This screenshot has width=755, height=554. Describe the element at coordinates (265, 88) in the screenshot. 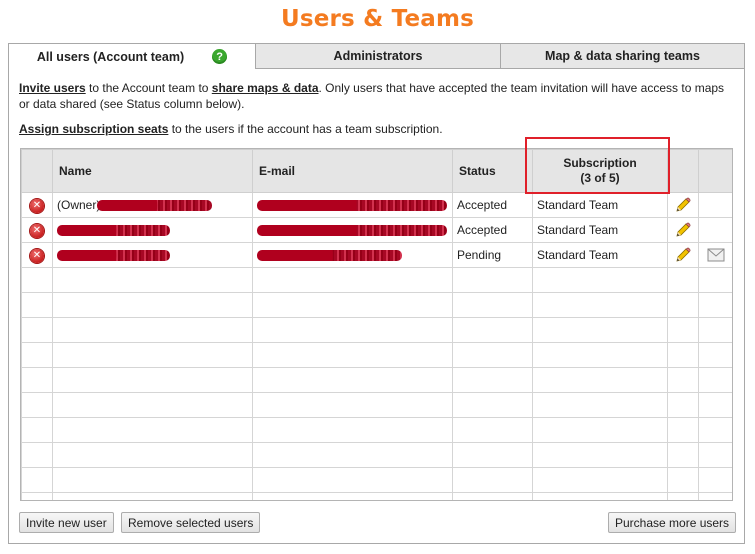

I see `share-maps-link: share maps & data` at that location.